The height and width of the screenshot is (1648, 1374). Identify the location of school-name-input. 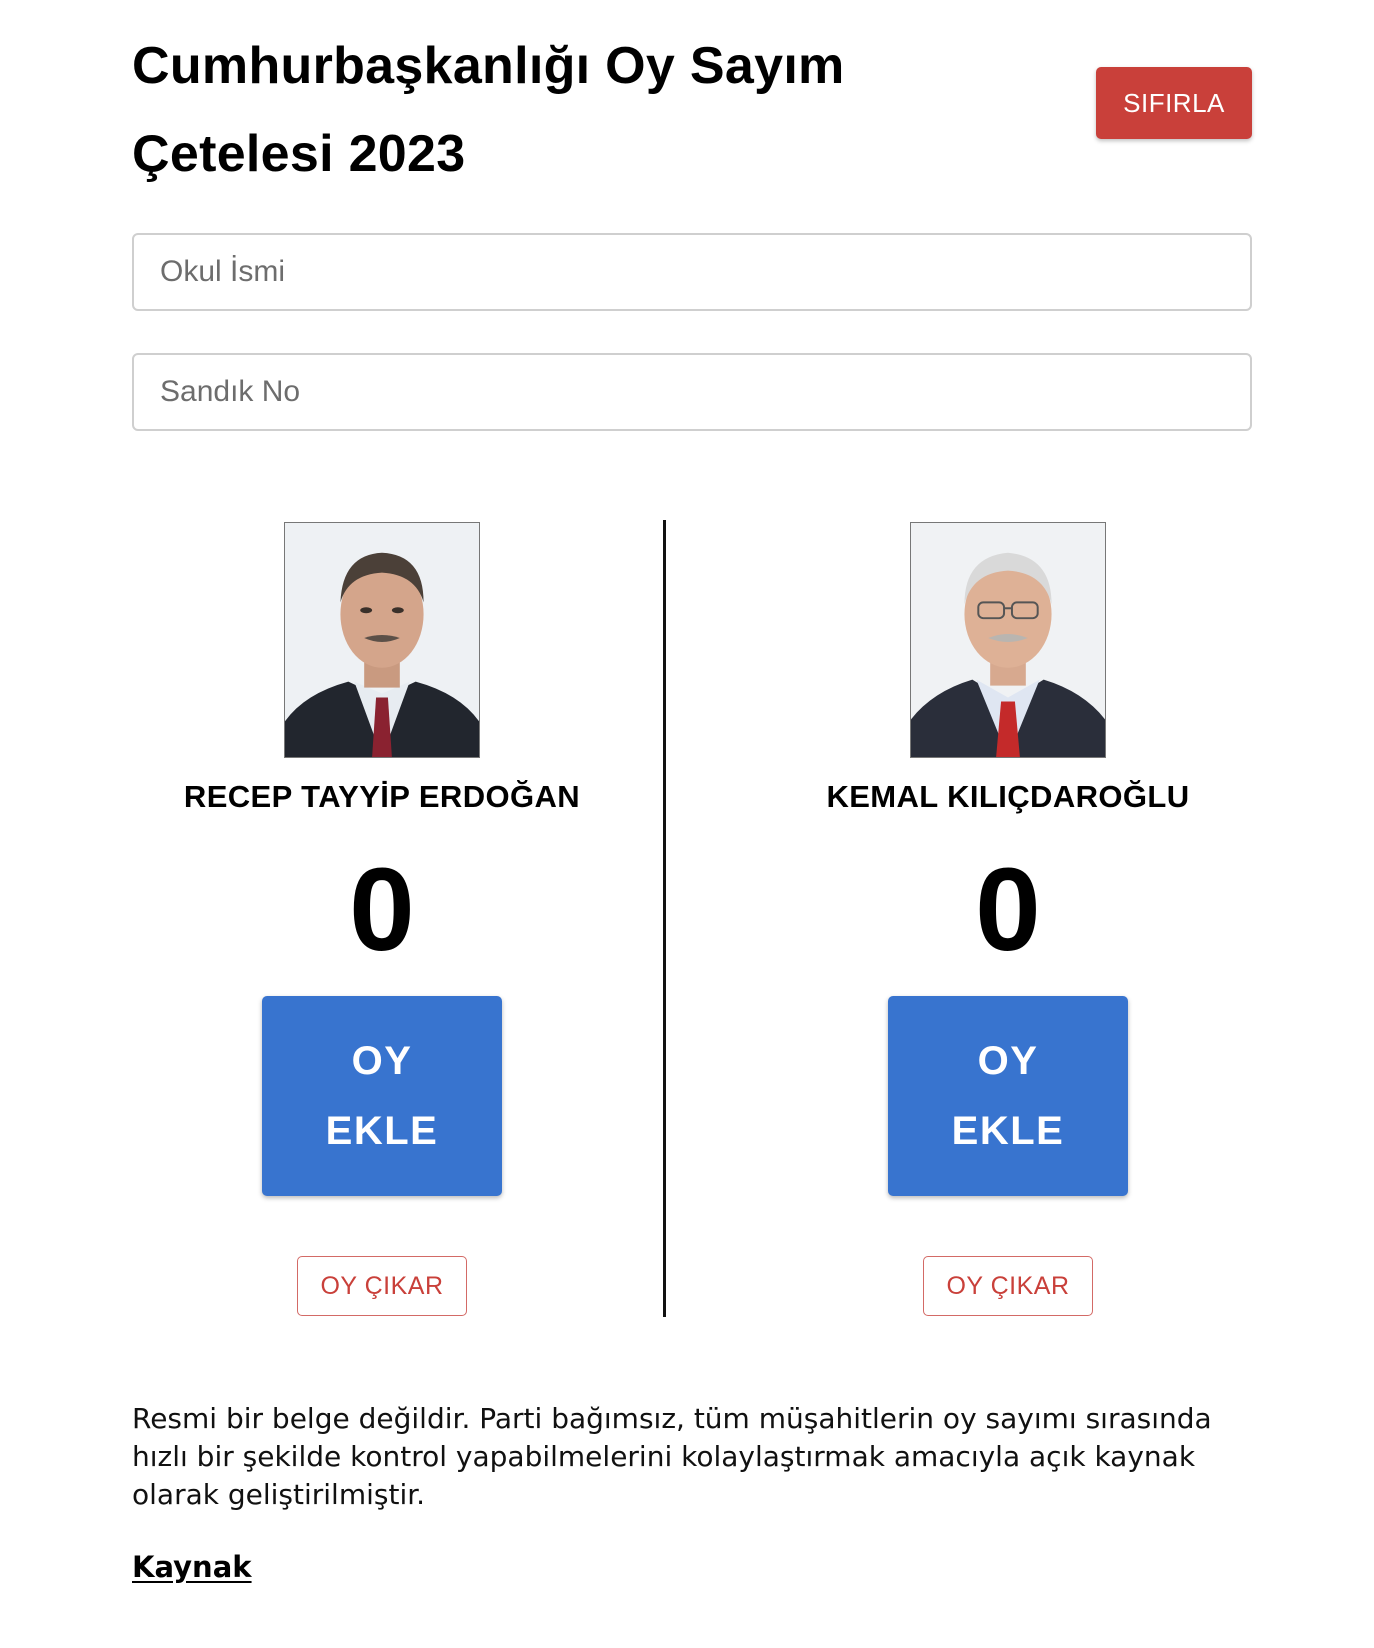
(692, 272).